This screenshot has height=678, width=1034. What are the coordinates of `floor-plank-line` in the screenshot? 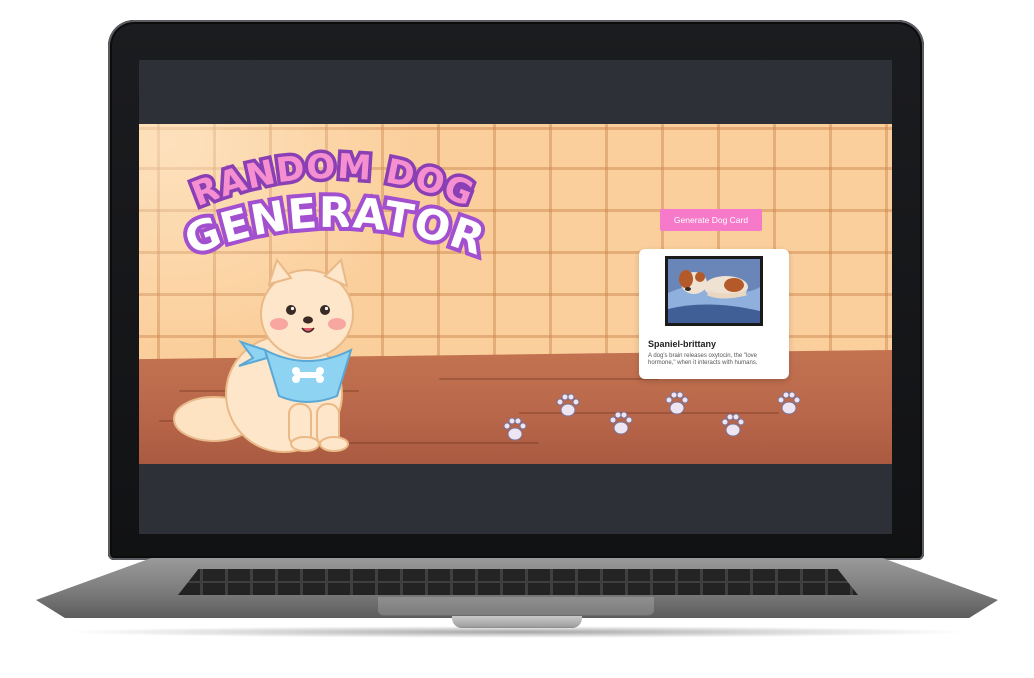 It's located at (549, 379).